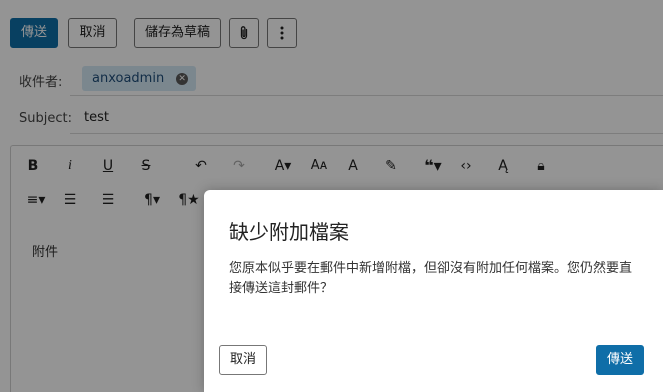 The image size is (663, 392). Describe the element at coordinates (243, 360) in the screenshot. I see `dialog-cancel-button: 取消` at that location.